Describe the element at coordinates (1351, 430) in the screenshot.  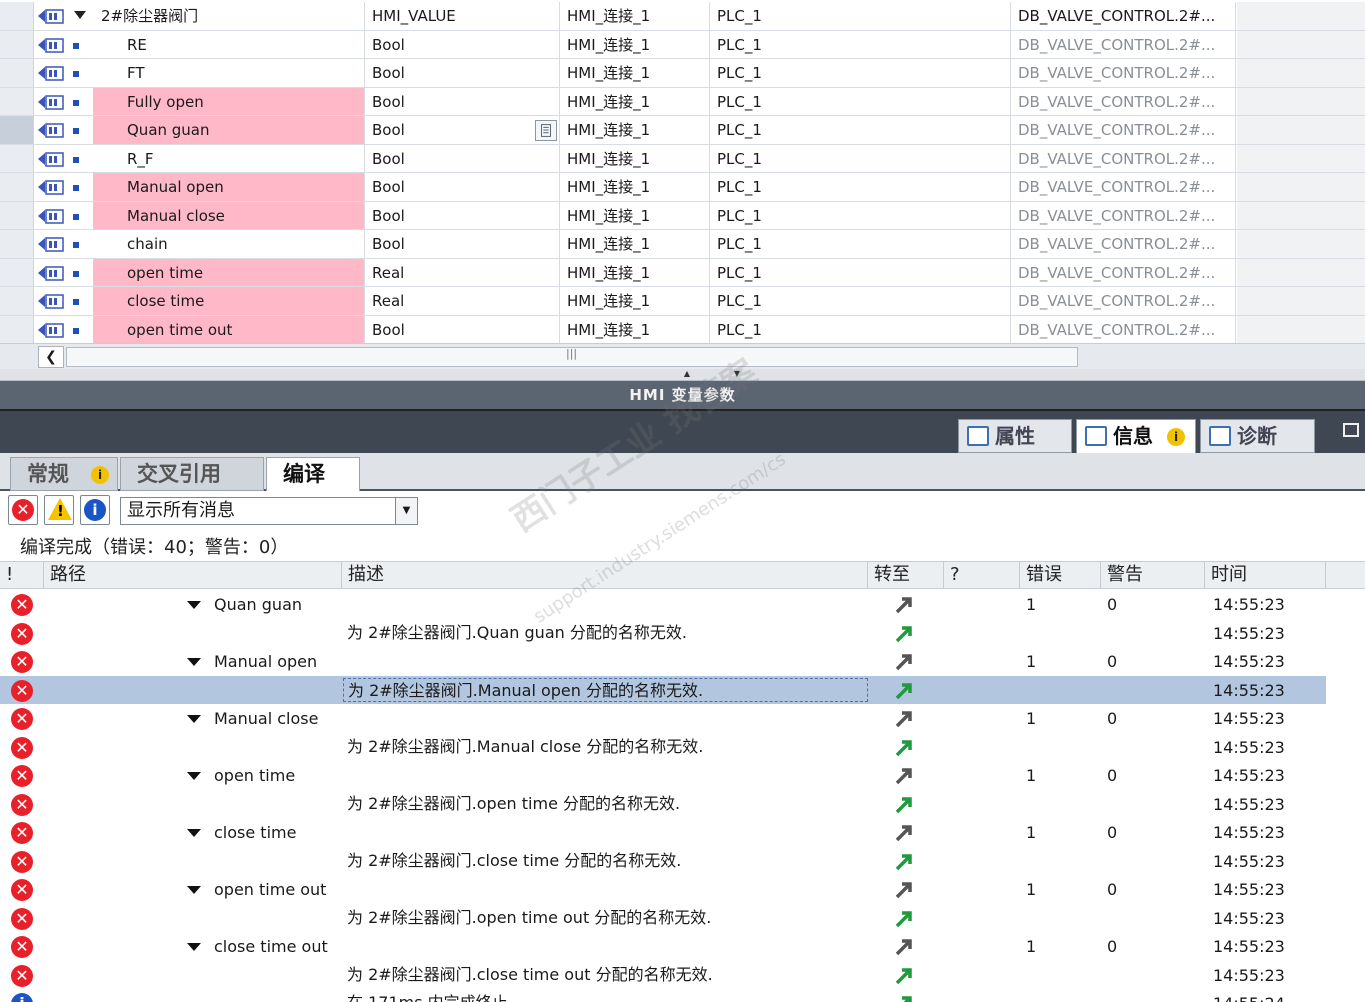
I see `maximize-icon` at that location.